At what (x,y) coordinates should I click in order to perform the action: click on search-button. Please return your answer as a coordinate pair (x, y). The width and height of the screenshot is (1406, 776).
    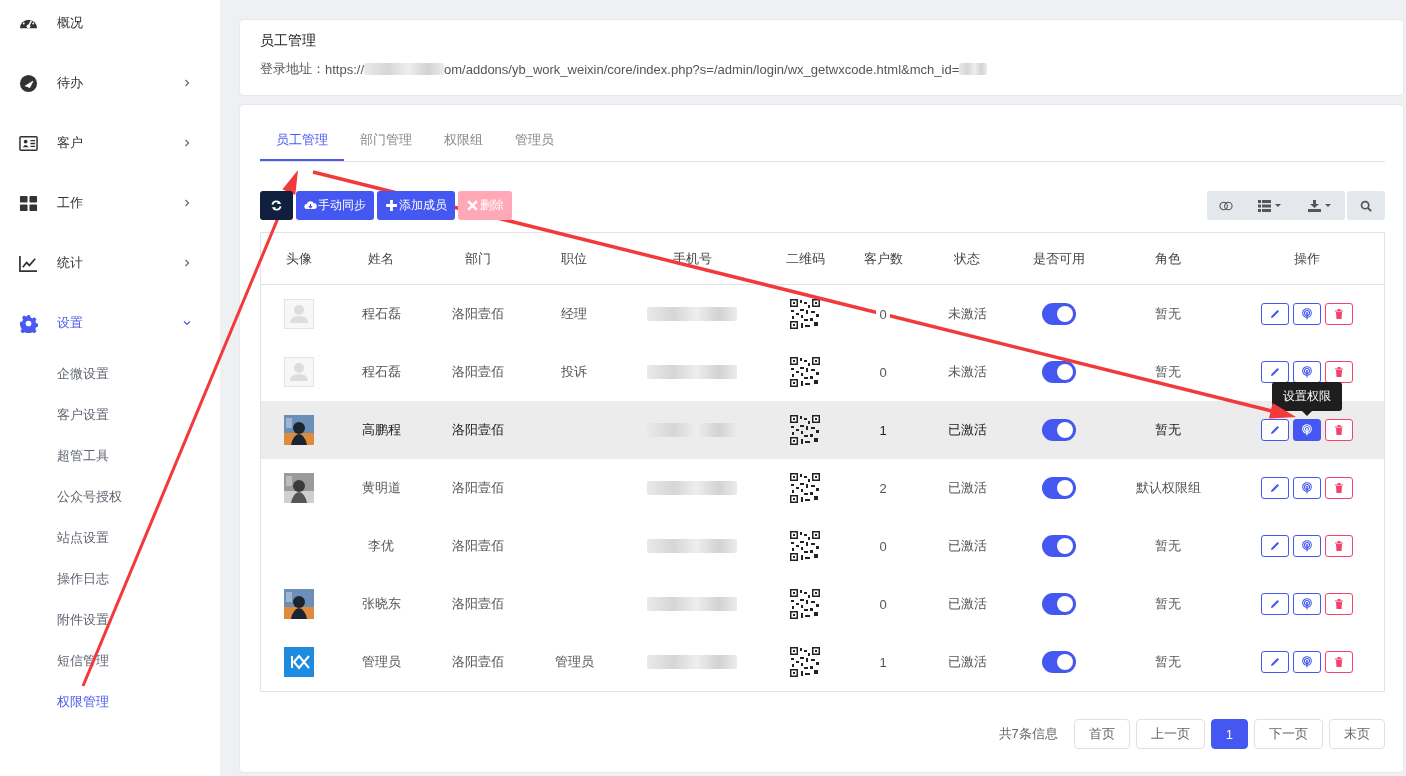
    Looking at the image, I should click on (1366, 205).